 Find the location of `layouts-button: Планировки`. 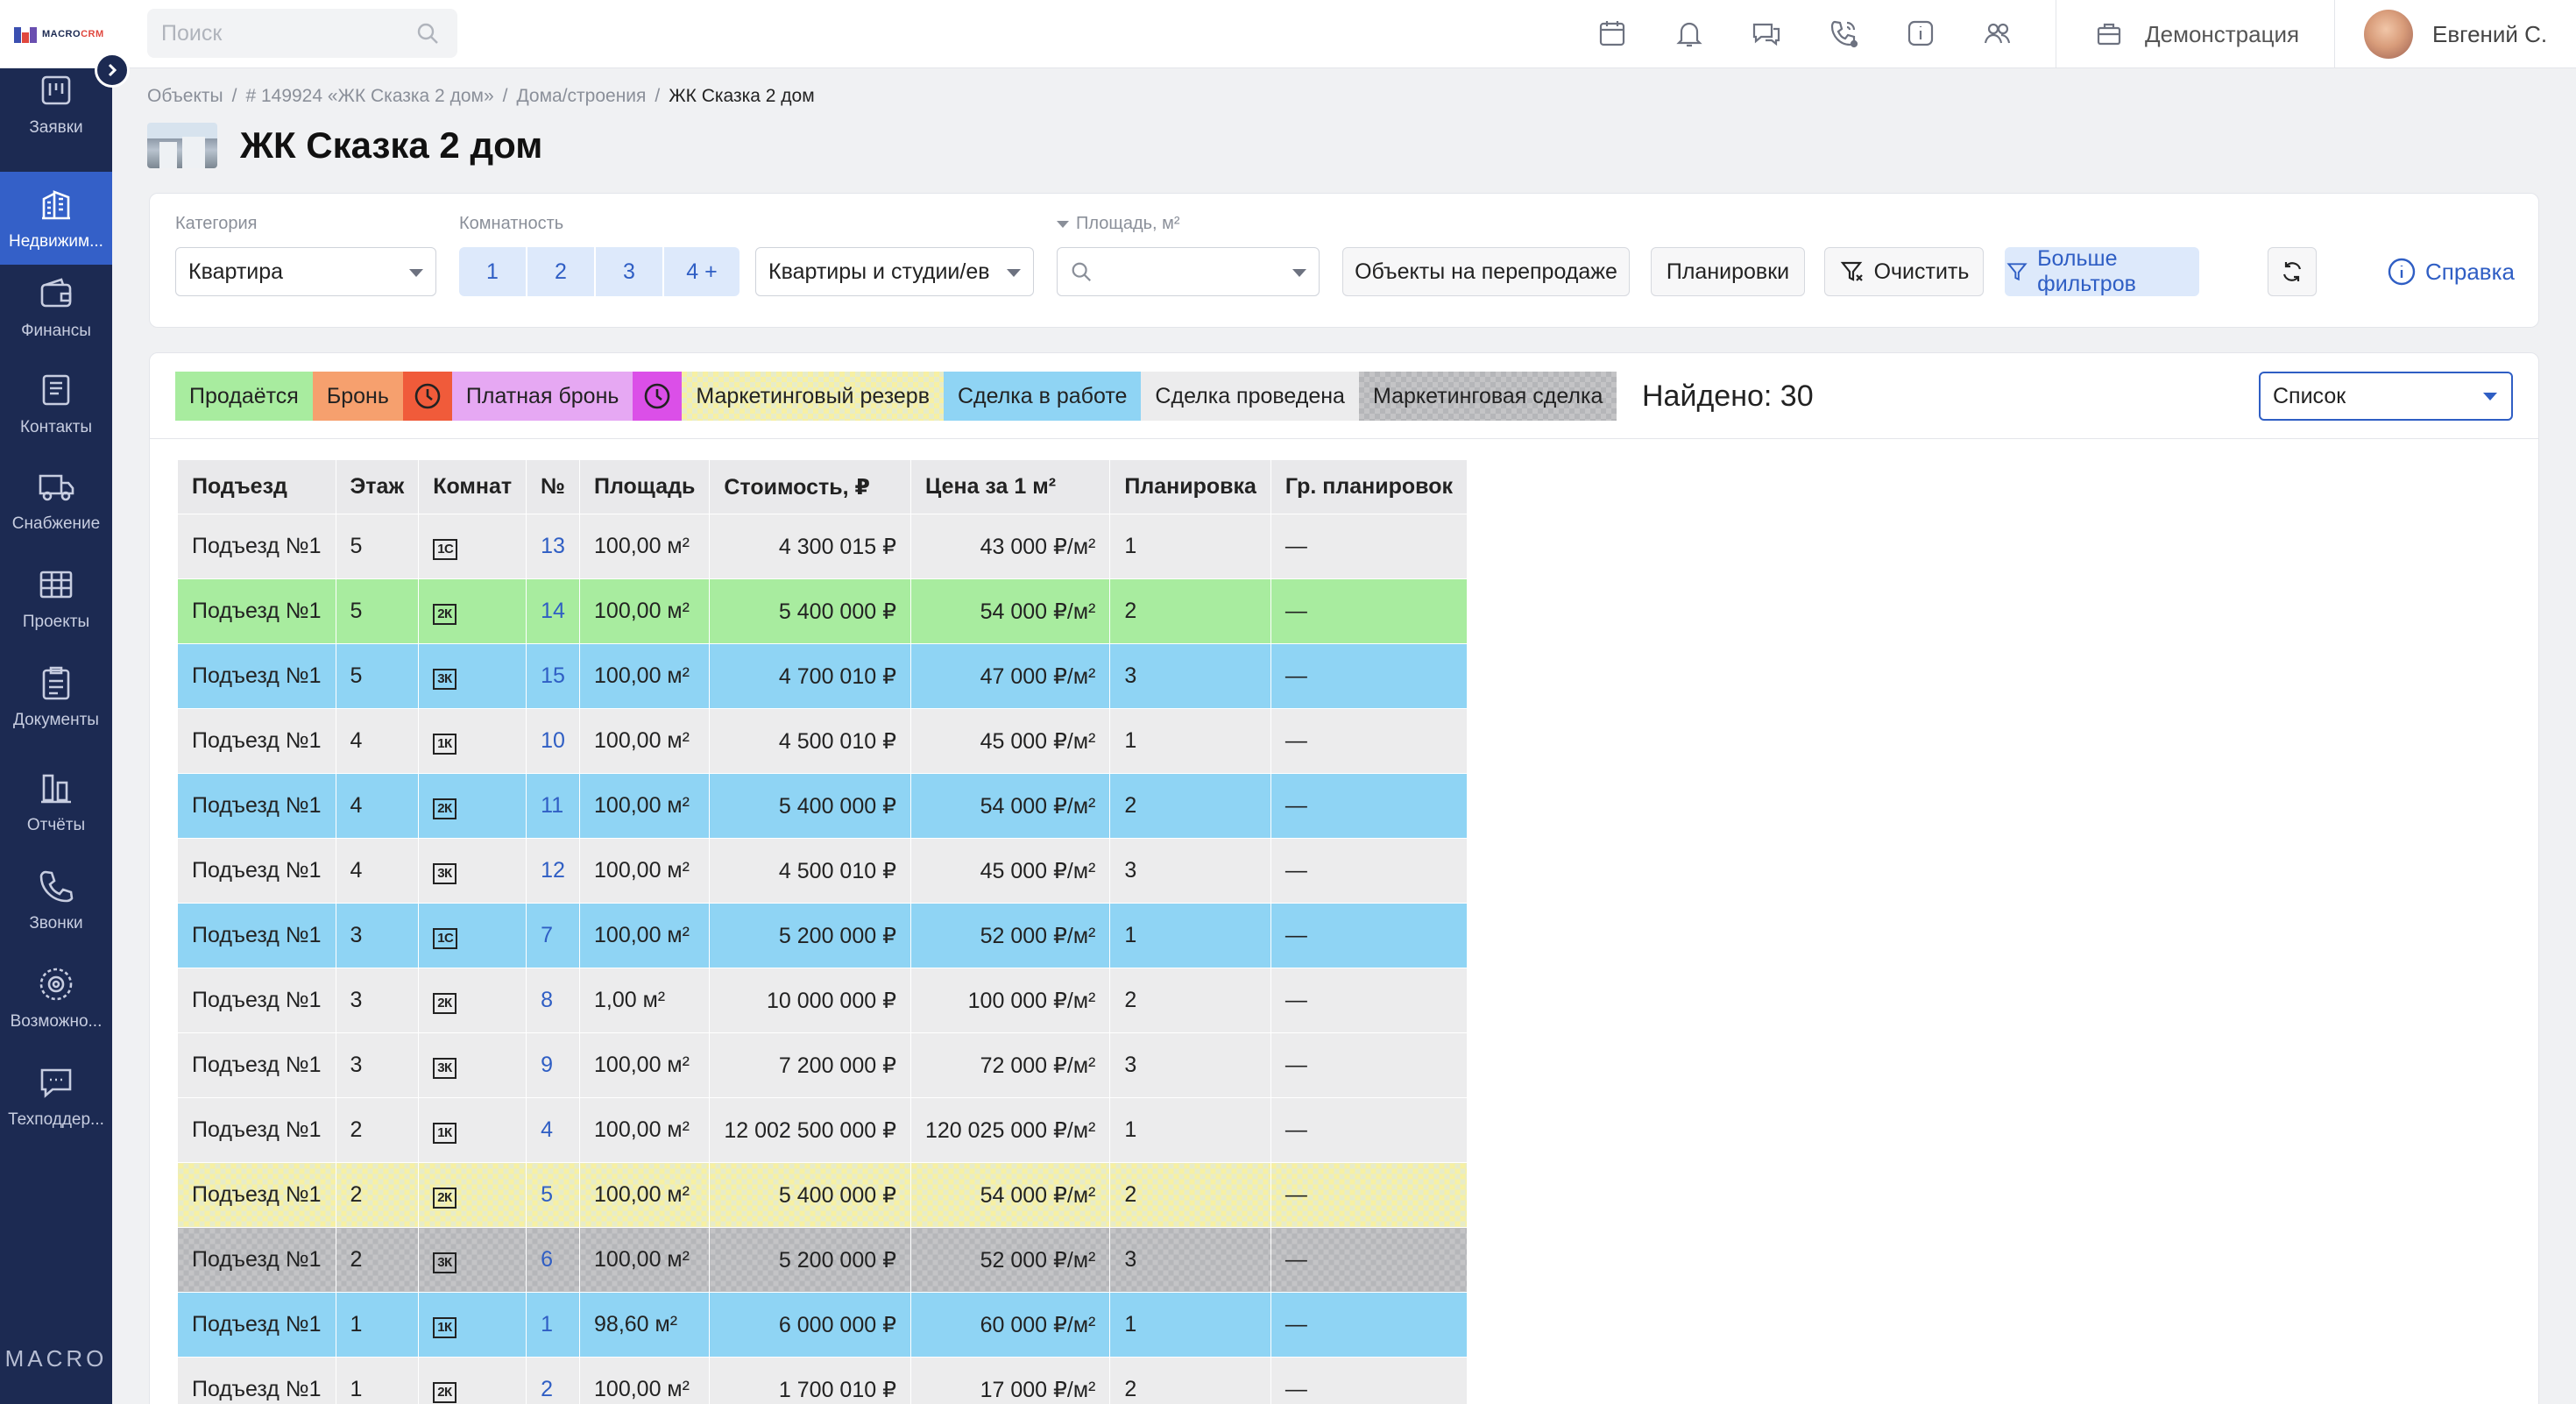

layouts-button: Планировки is located at coordinates (1728, 271).